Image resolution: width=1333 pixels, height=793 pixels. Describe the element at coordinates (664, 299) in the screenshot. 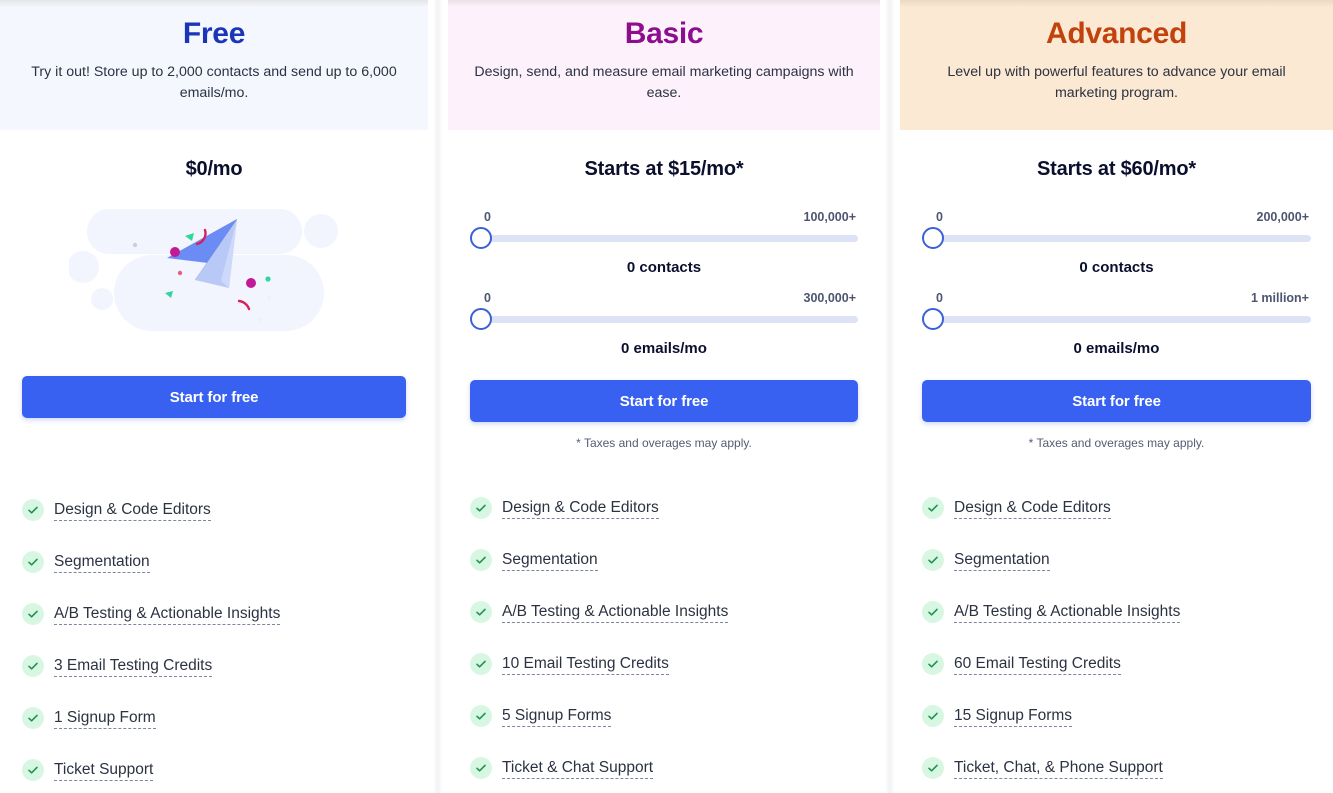

I see `emails-slider-scale-basic: 0 300,000+` at that location.